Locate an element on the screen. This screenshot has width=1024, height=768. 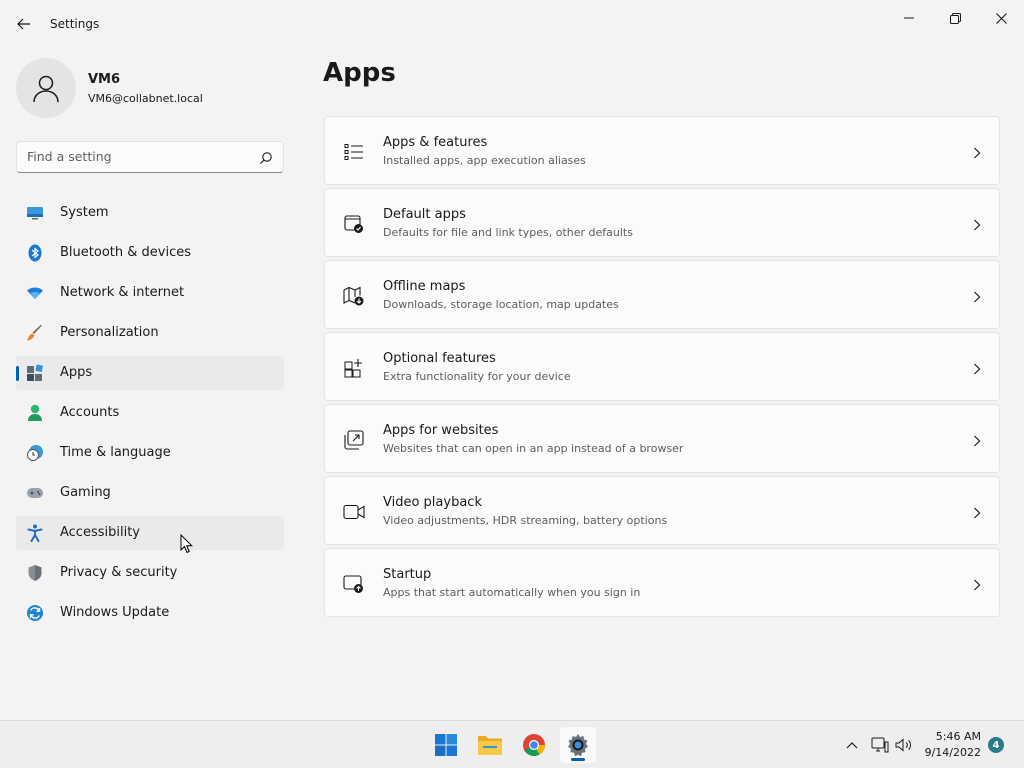
search-icon is located at coordinates (266, 159).